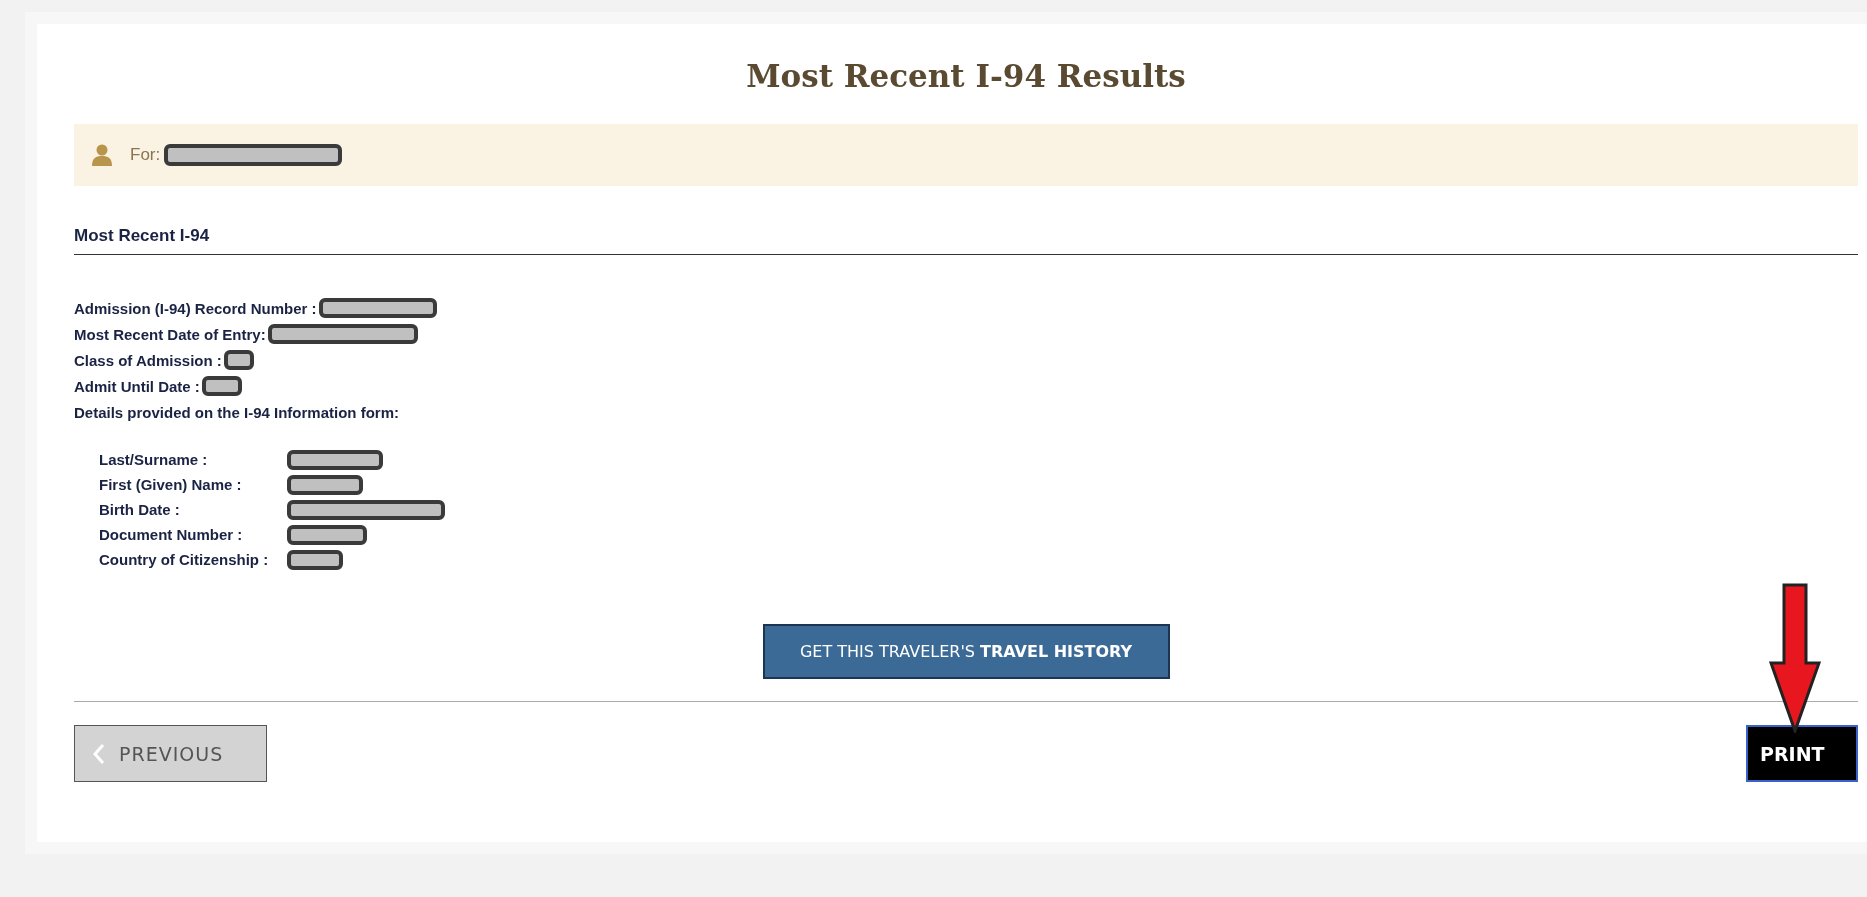 This screenshot has width=1867, height=897. I want to click on page-title: Most Recent I-94 Results, so click(966, 76).